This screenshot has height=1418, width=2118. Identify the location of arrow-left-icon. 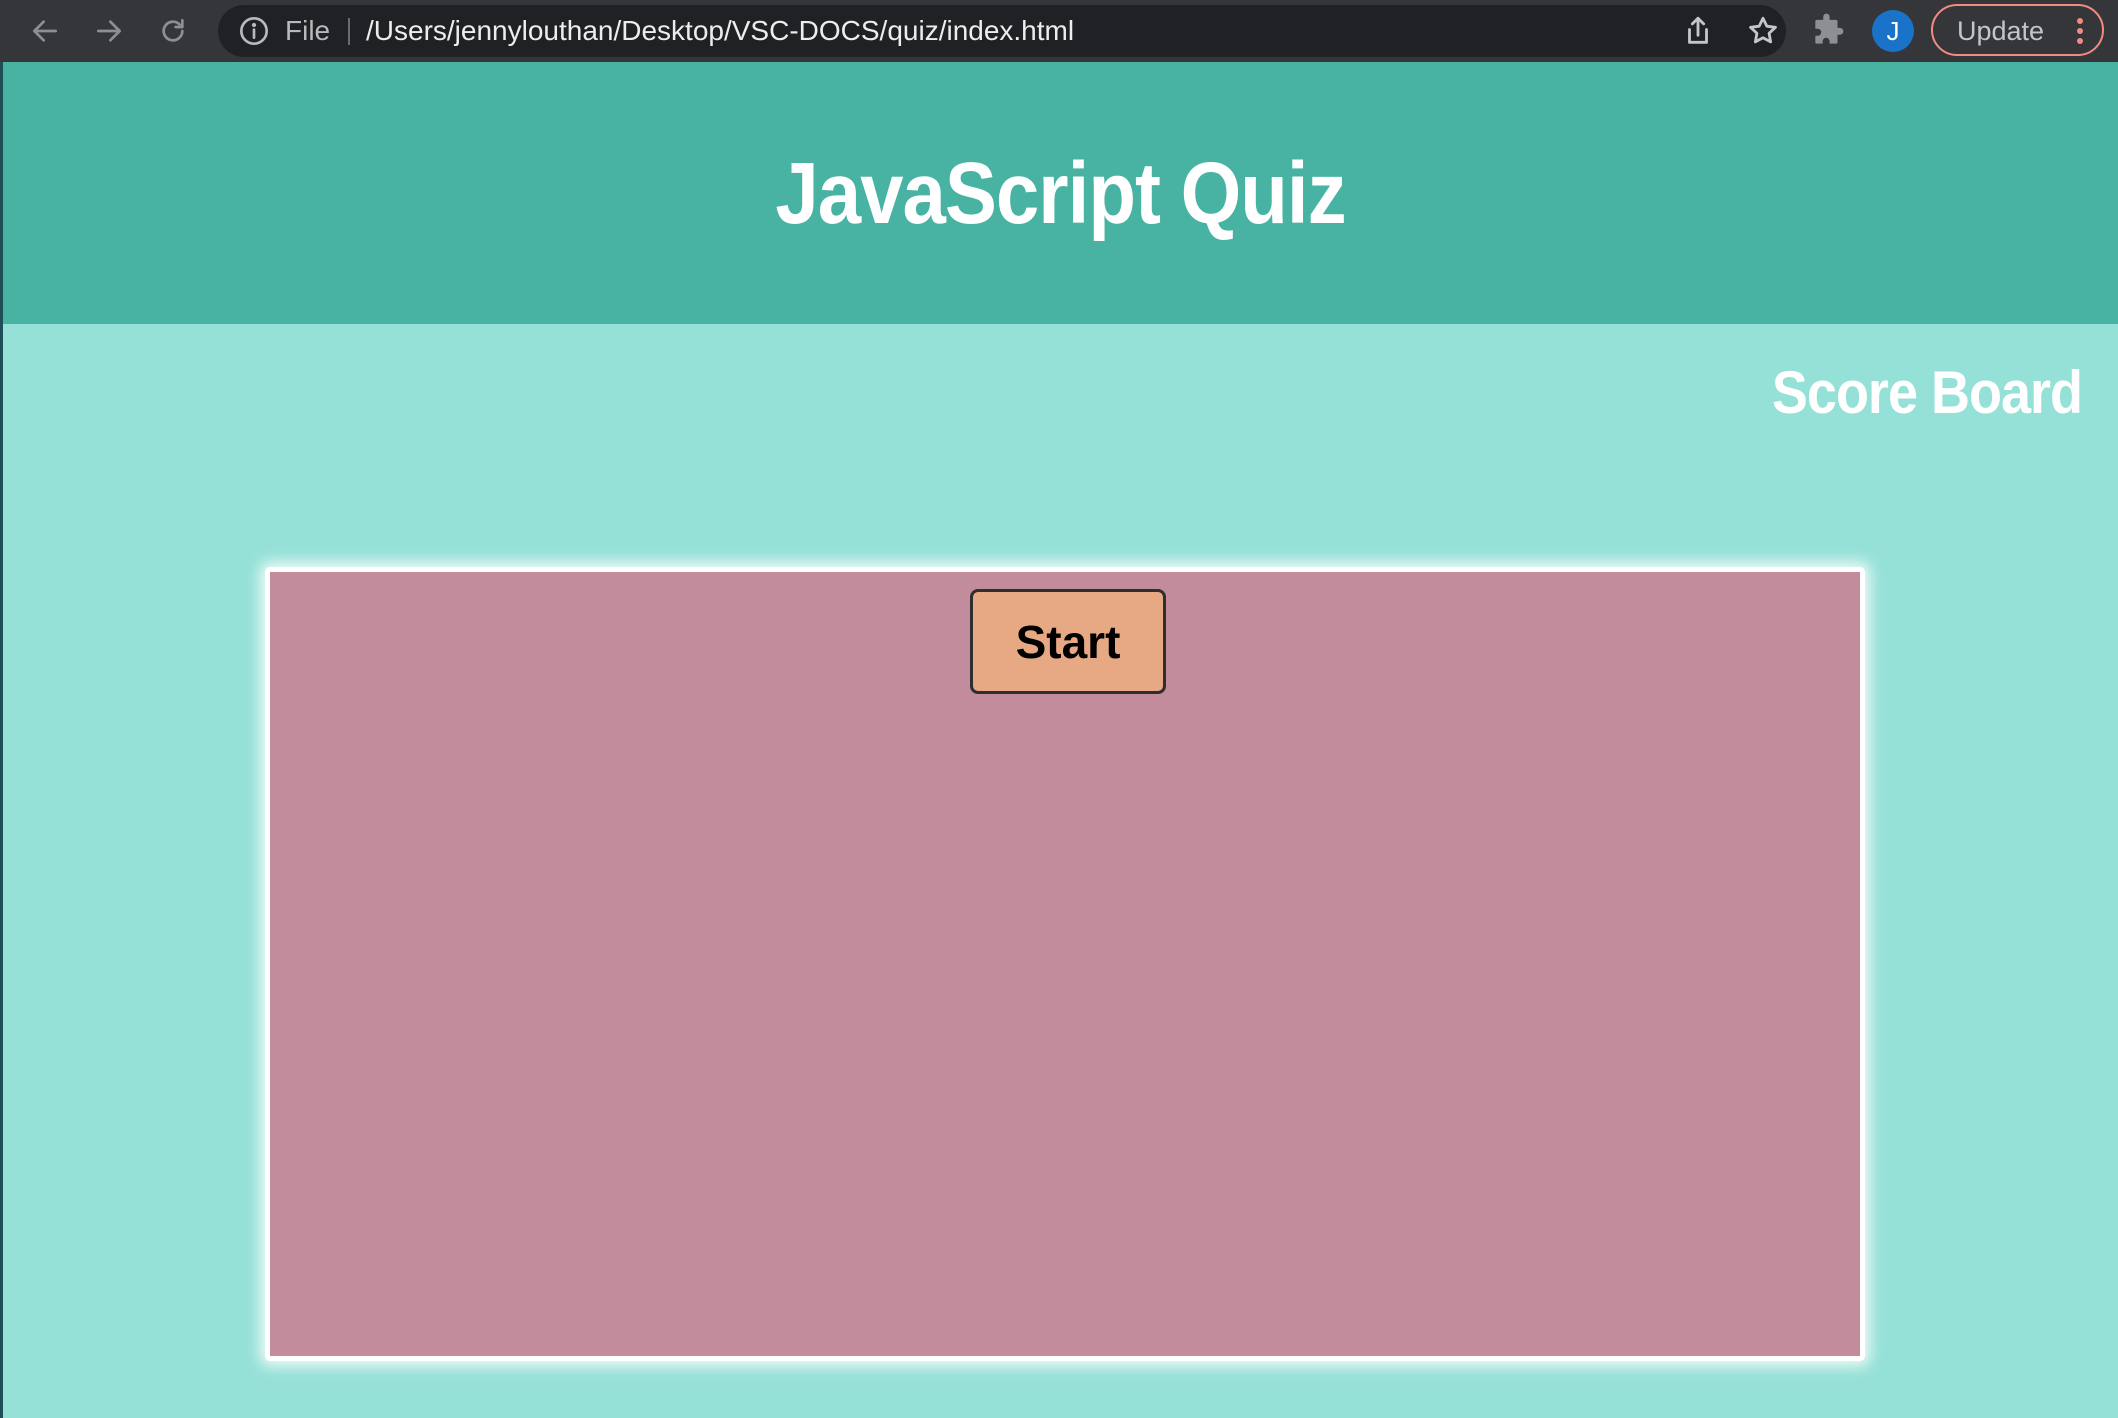
(45, 31).